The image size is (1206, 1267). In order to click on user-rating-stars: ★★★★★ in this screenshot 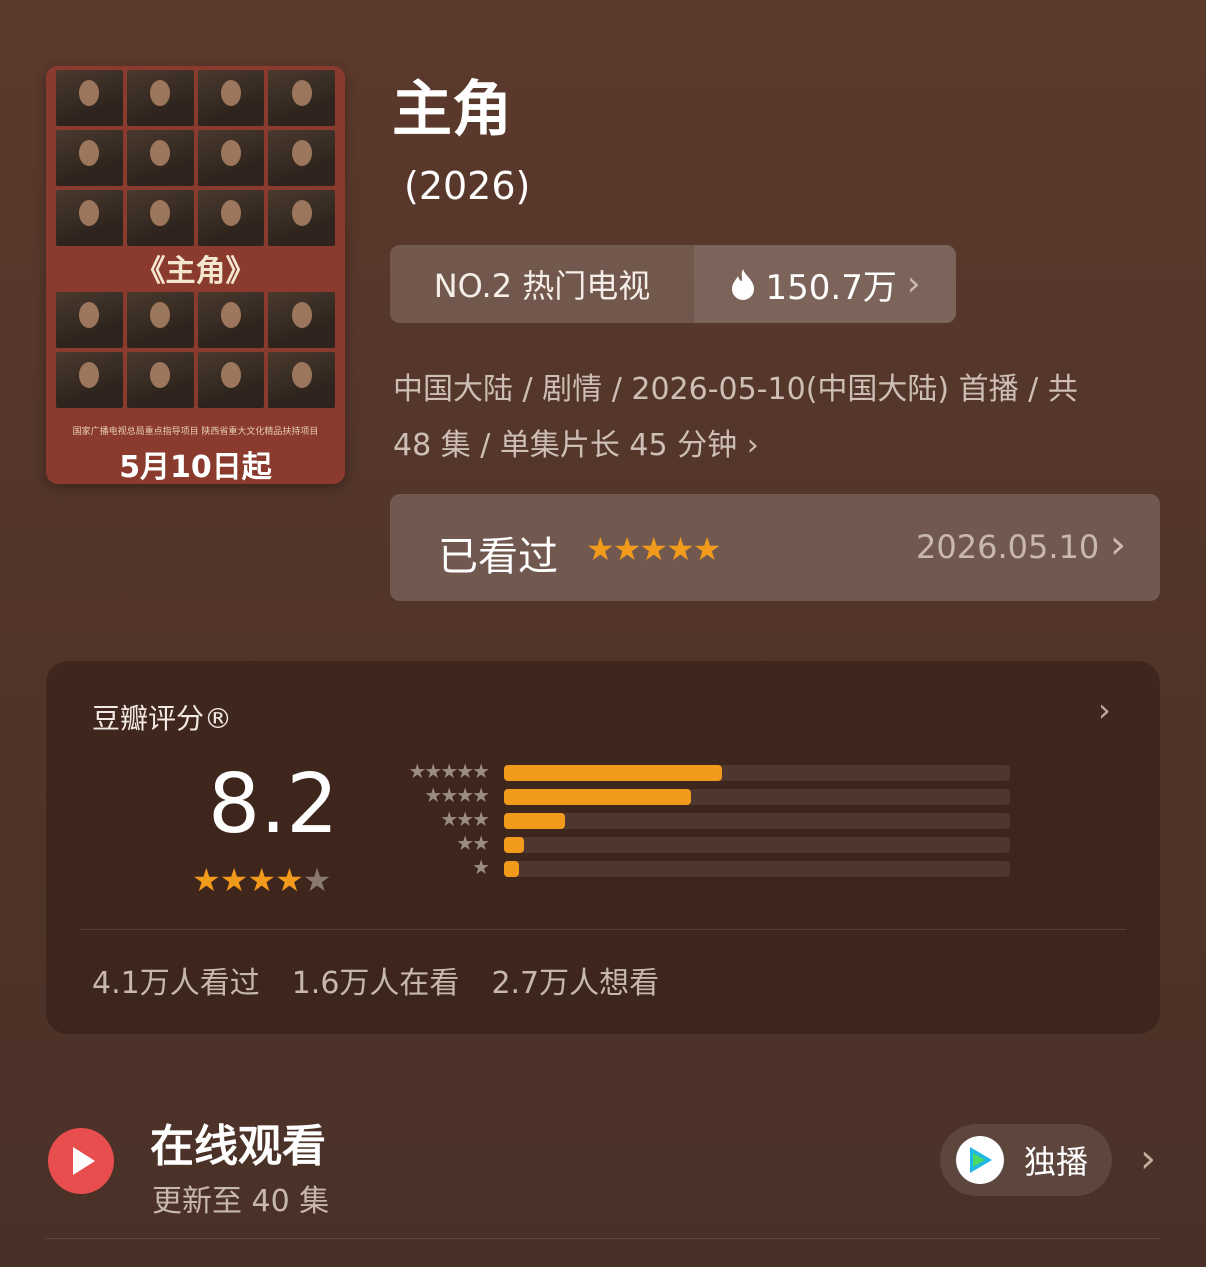, I will do `click(653, 549)`.